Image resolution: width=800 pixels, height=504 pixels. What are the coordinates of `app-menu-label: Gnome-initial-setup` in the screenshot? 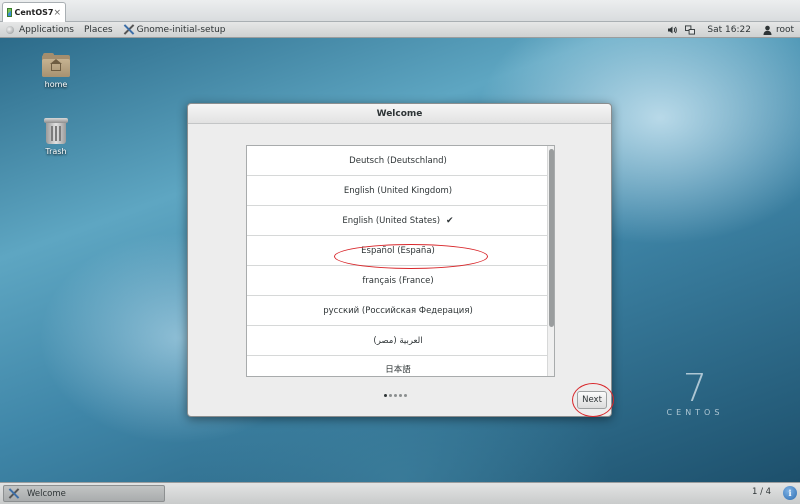 It's located at (181, 29).